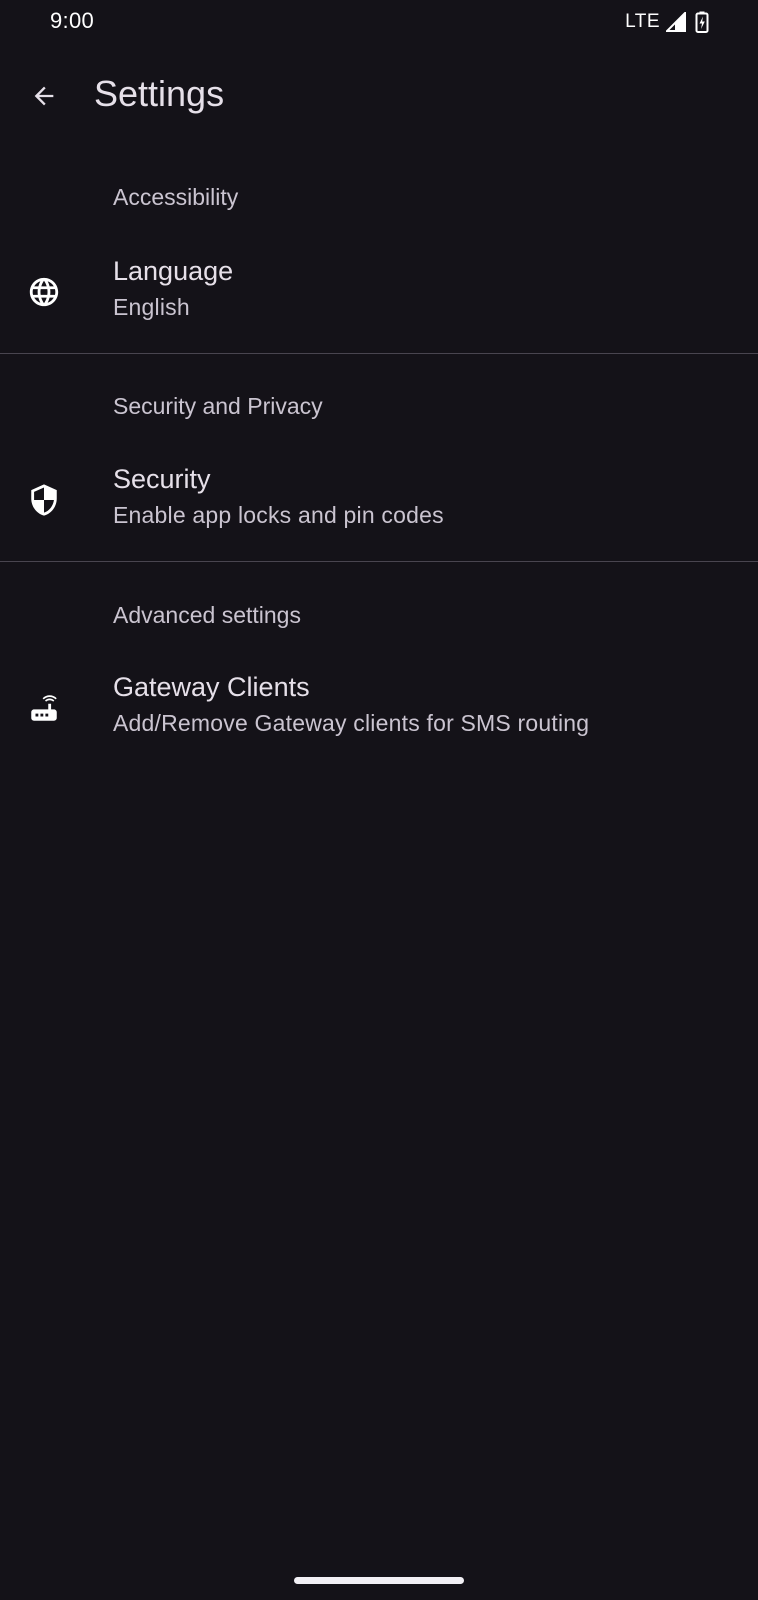 The height and width of the screenshot is (1600, 758). I want to click on network-type-label: LTE, so click(642, 21).